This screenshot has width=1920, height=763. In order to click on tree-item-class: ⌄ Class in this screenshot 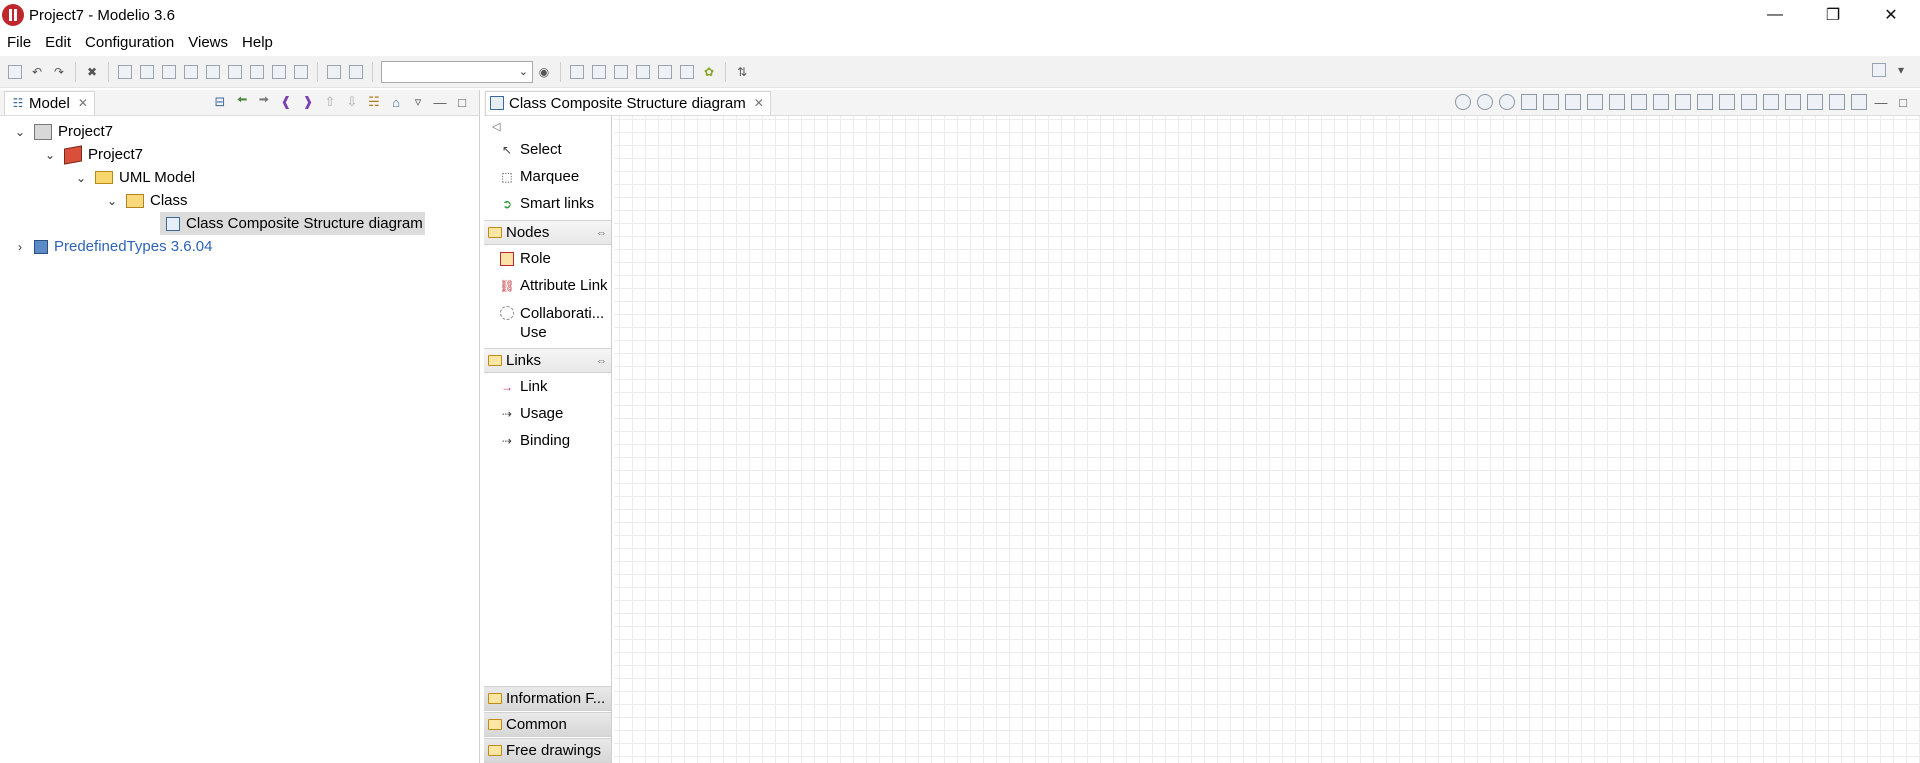, I will do `click(146, 200)`.